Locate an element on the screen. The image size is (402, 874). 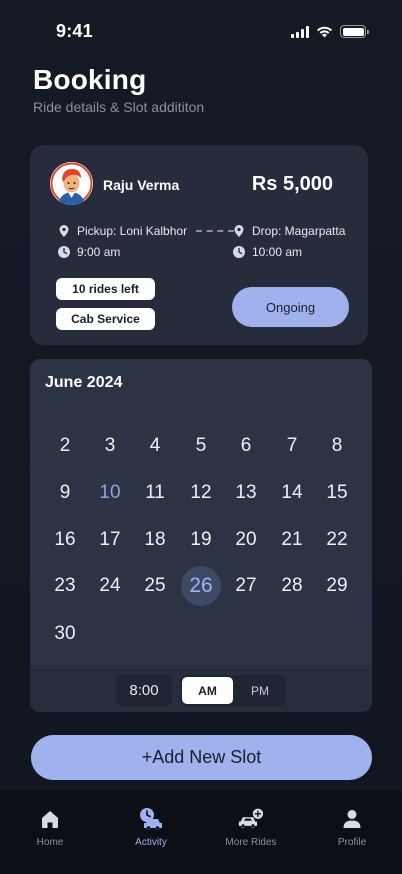
status-bar: 9:41 is located at coordinates (201, 31).